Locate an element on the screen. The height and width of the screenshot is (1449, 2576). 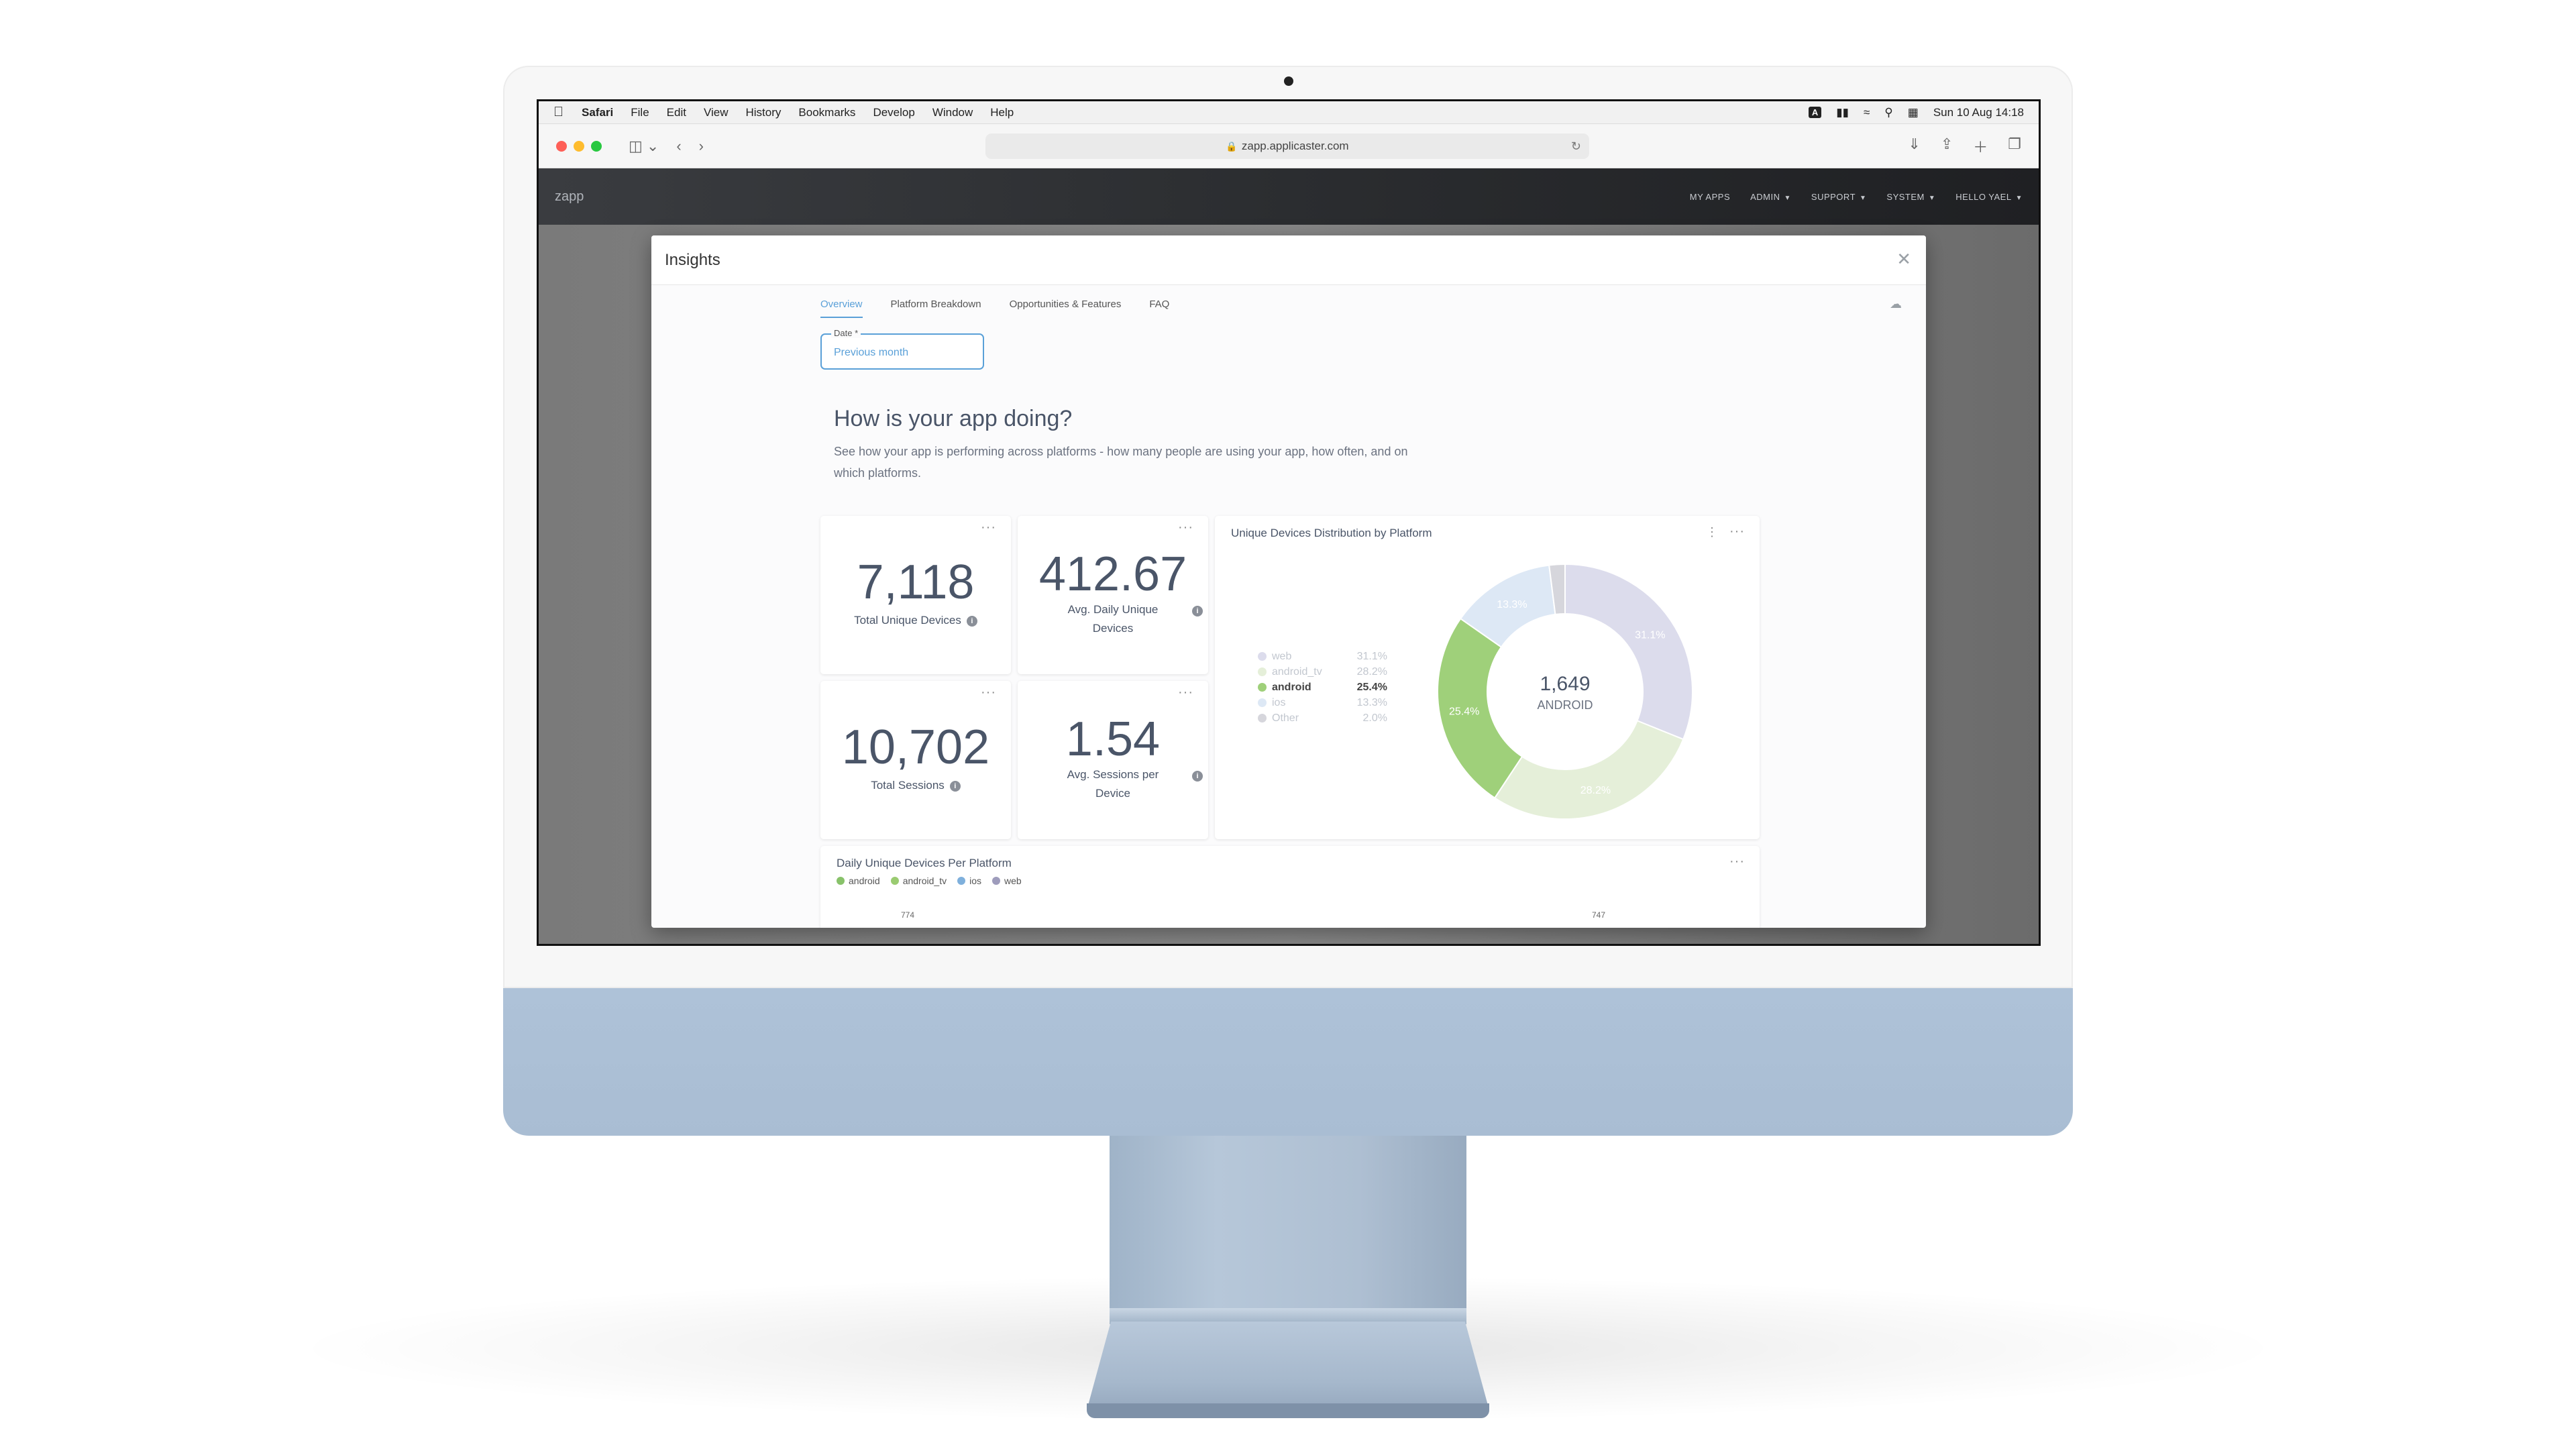
tab-platform-breakdown: Platform Breakdown is located at coordinates (936, 308).